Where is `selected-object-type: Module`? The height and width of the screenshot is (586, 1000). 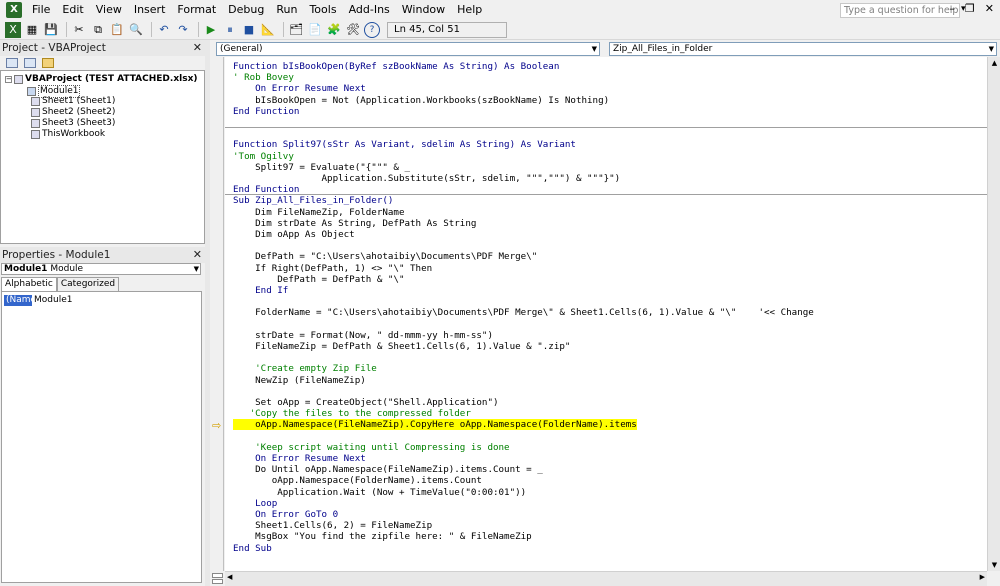
selected-object-type: Module is located at coordinates (67, 269).